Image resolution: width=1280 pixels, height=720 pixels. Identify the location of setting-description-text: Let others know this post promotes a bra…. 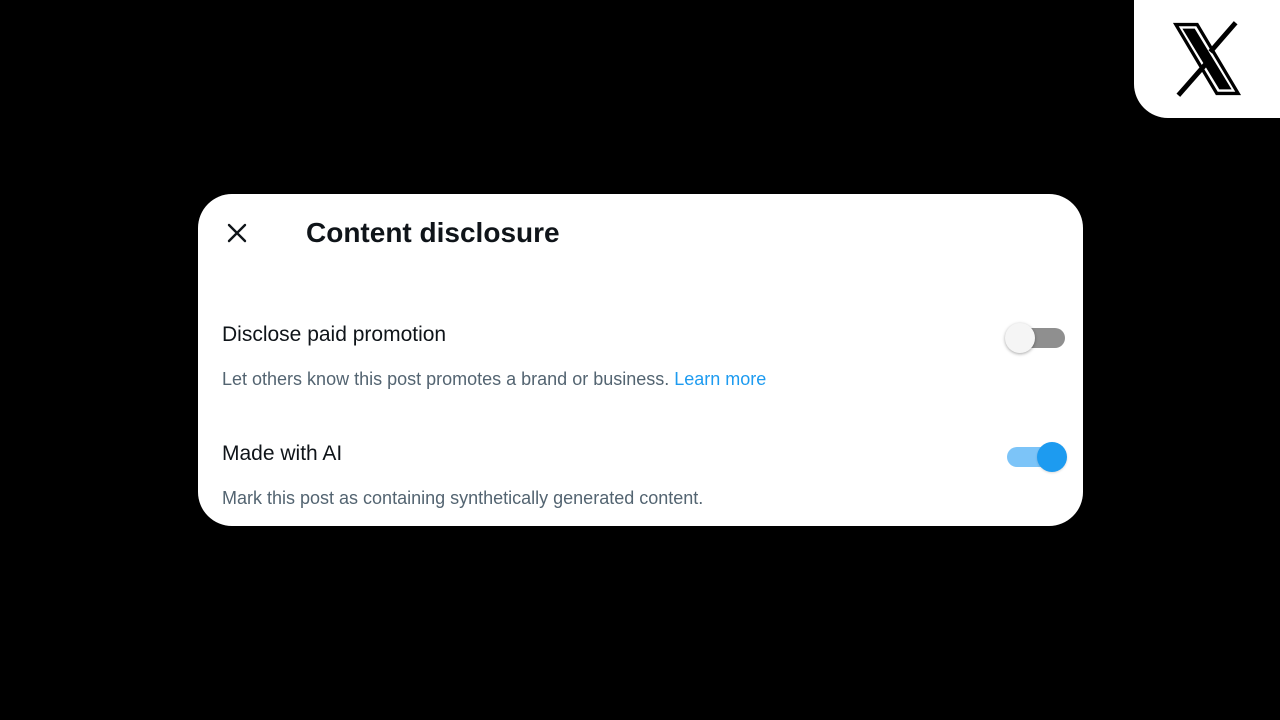
(446, 379).